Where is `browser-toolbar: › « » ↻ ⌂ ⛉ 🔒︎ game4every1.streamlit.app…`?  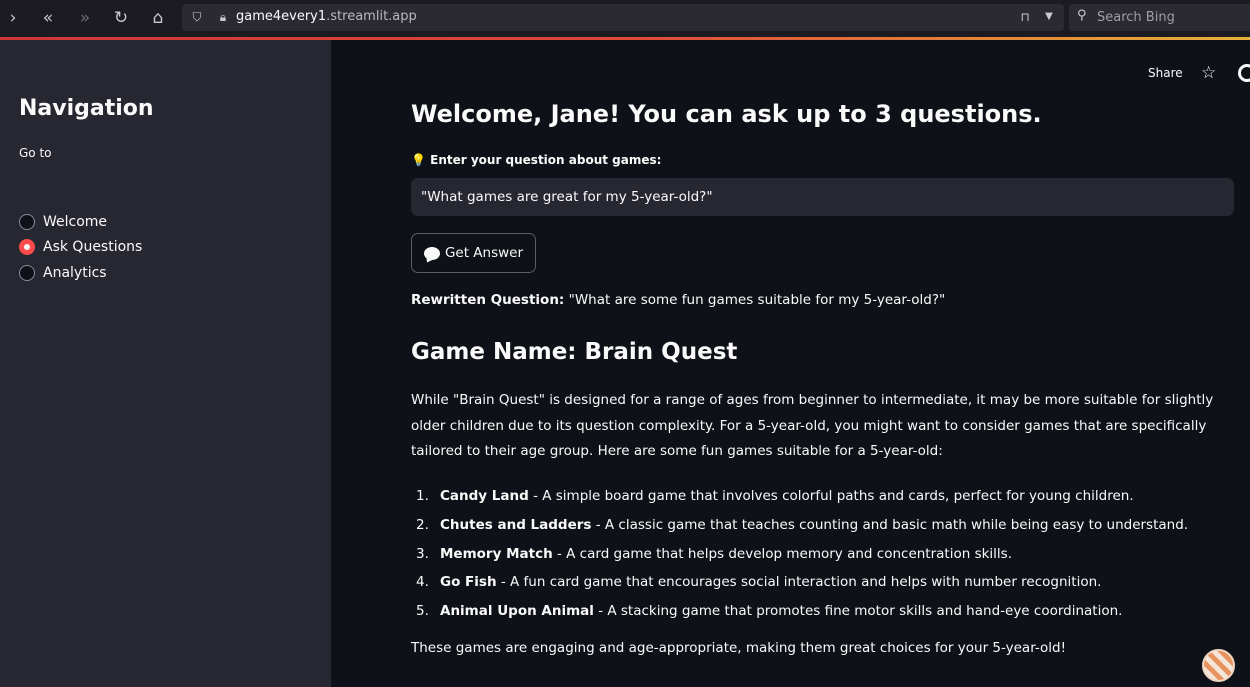 browser-toolbar: › « » ↻ ⌂ ⛉ 🔒︎ game4every1.streamlit.app… is located at coordinates (625, 18).